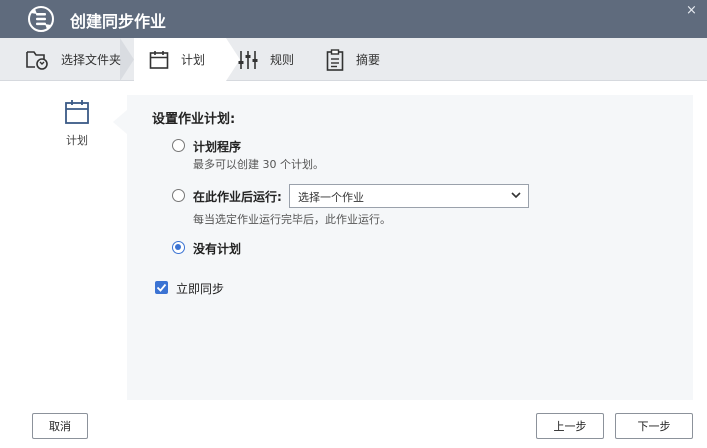 Image resolution: width=707 pixels, height=448 pixels. Describe the element at coordinates (41, 19) in the screenshot. I see `sync-app-icon` at that location.